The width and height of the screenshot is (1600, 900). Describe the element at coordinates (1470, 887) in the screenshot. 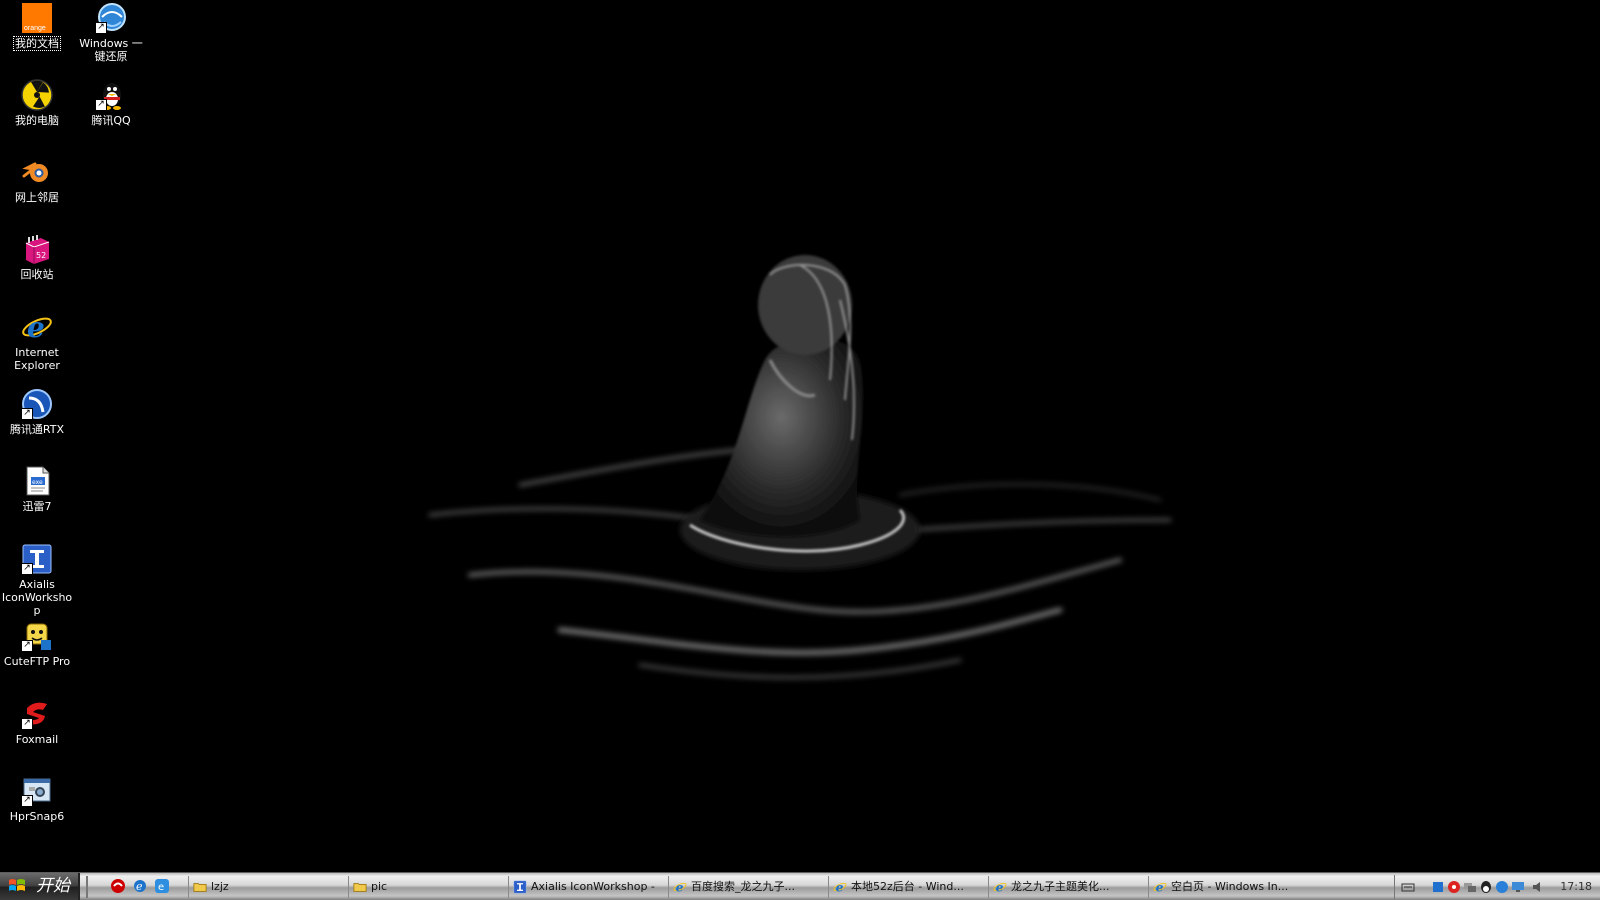

I see `tray-network-icon` at that location.